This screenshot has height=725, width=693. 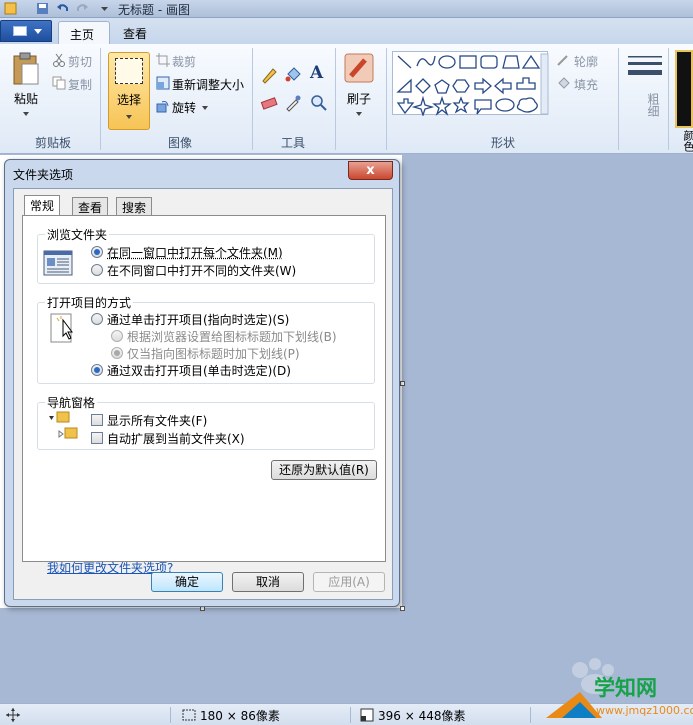 I want to click on radio-same-window, so click(x=97, y=252).